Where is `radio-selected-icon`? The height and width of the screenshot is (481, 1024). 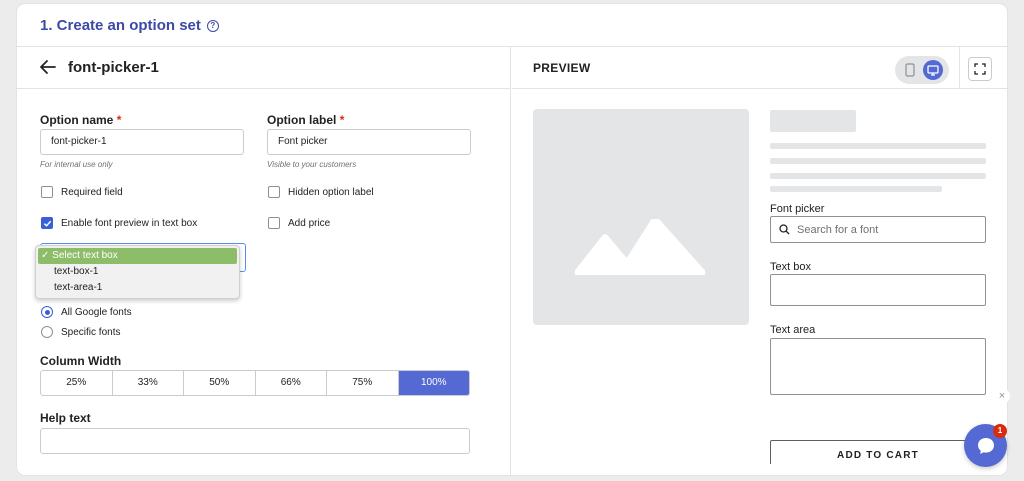 radio-selected-icon is located at coordinates (47, 312).